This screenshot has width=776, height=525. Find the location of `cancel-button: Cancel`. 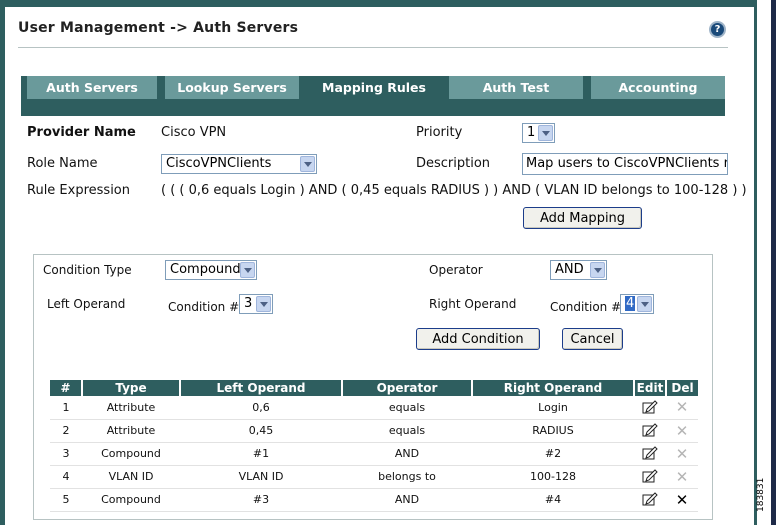

cancel-button: Cancel is located at coordinates (592, 339).